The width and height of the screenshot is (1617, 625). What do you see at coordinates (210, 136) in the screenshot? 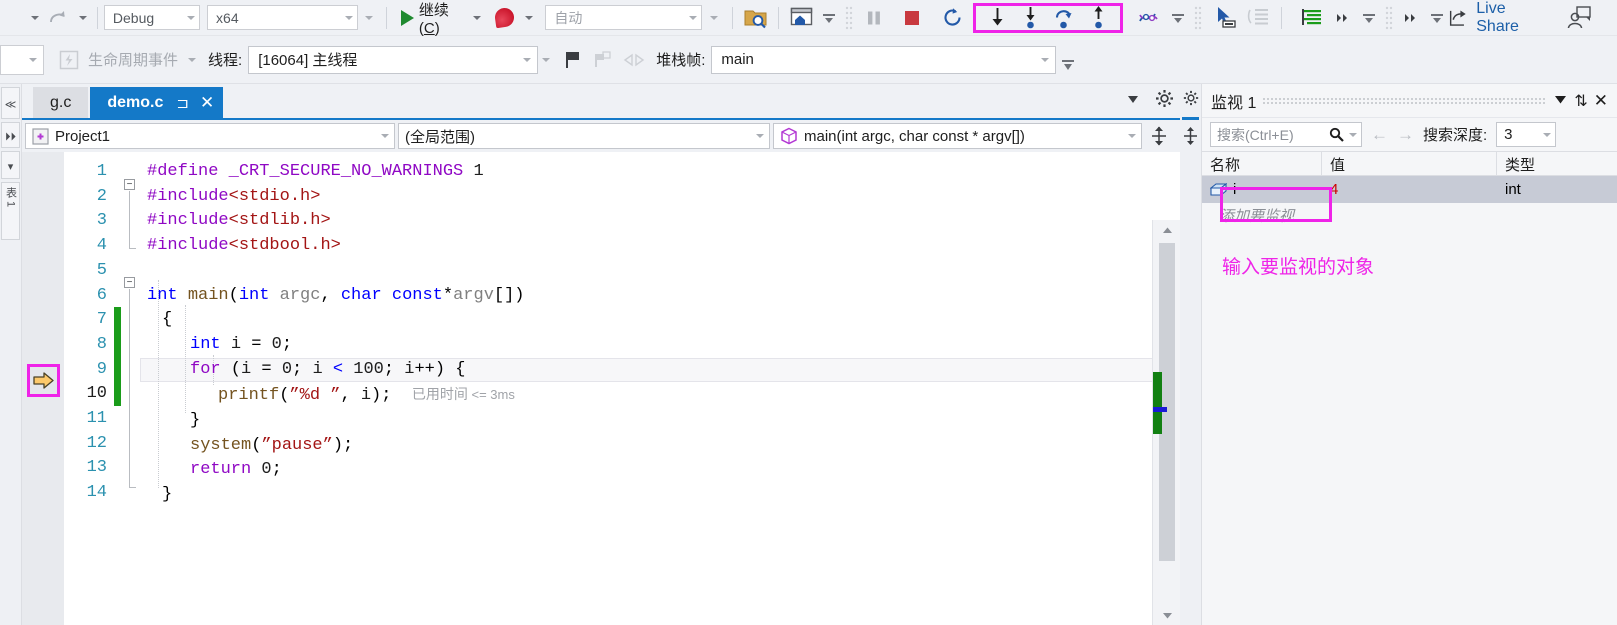
I see `project-combo: Project1` at bounding box center [210, 136].